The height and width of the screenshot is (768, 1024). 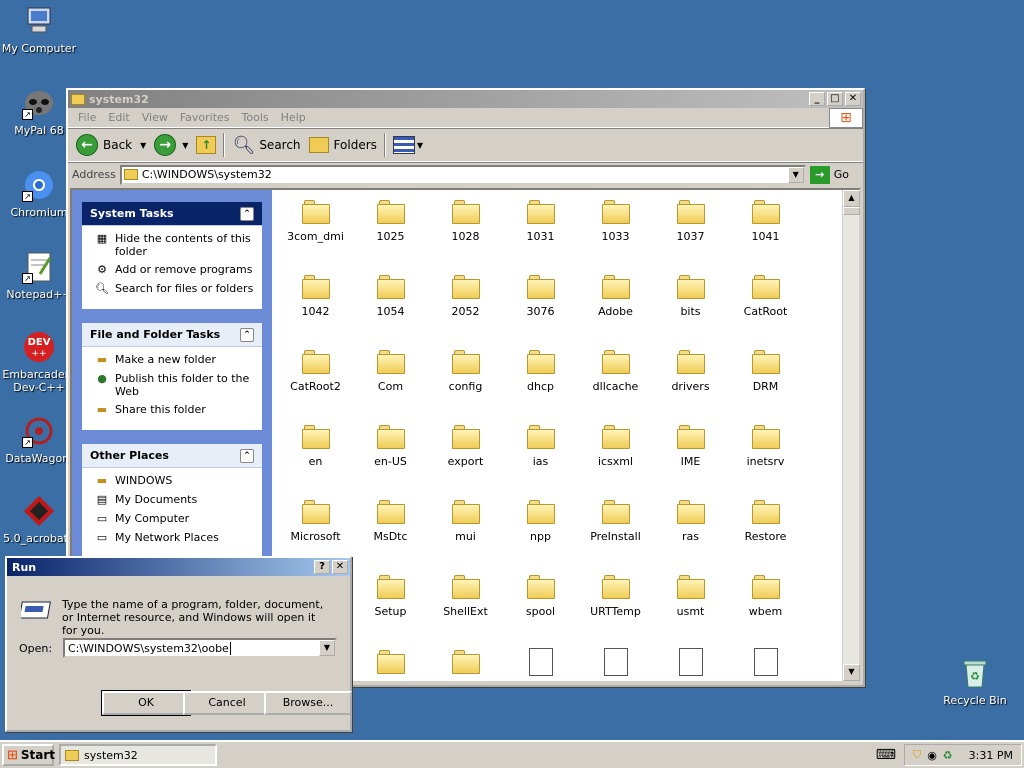 I want to click on open-input: C:\WINDOWS\system32\oobe, so click(x=149, y=648).